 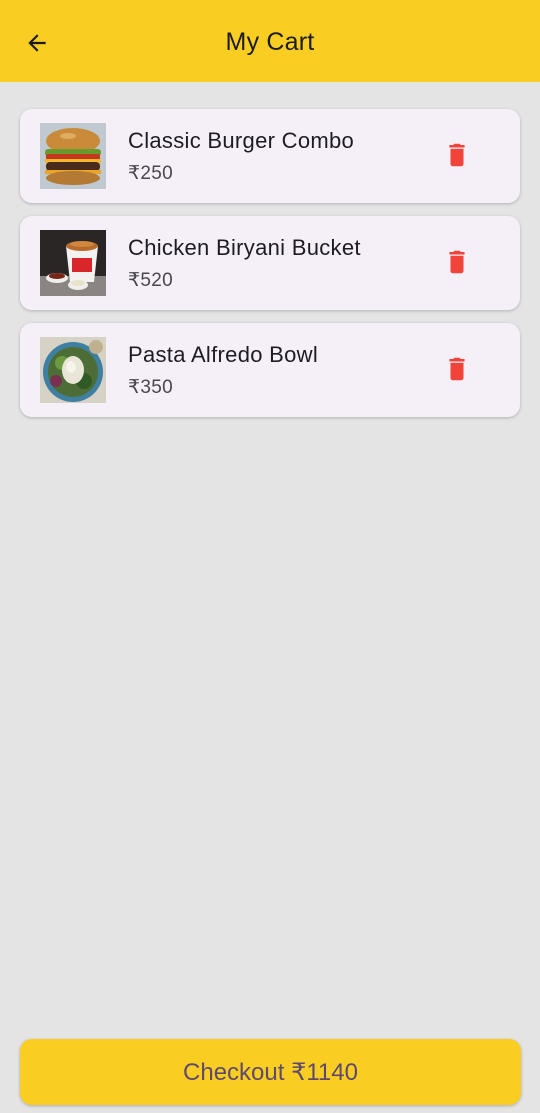 I want to click on pasta-image, so click(x=73, y=370).